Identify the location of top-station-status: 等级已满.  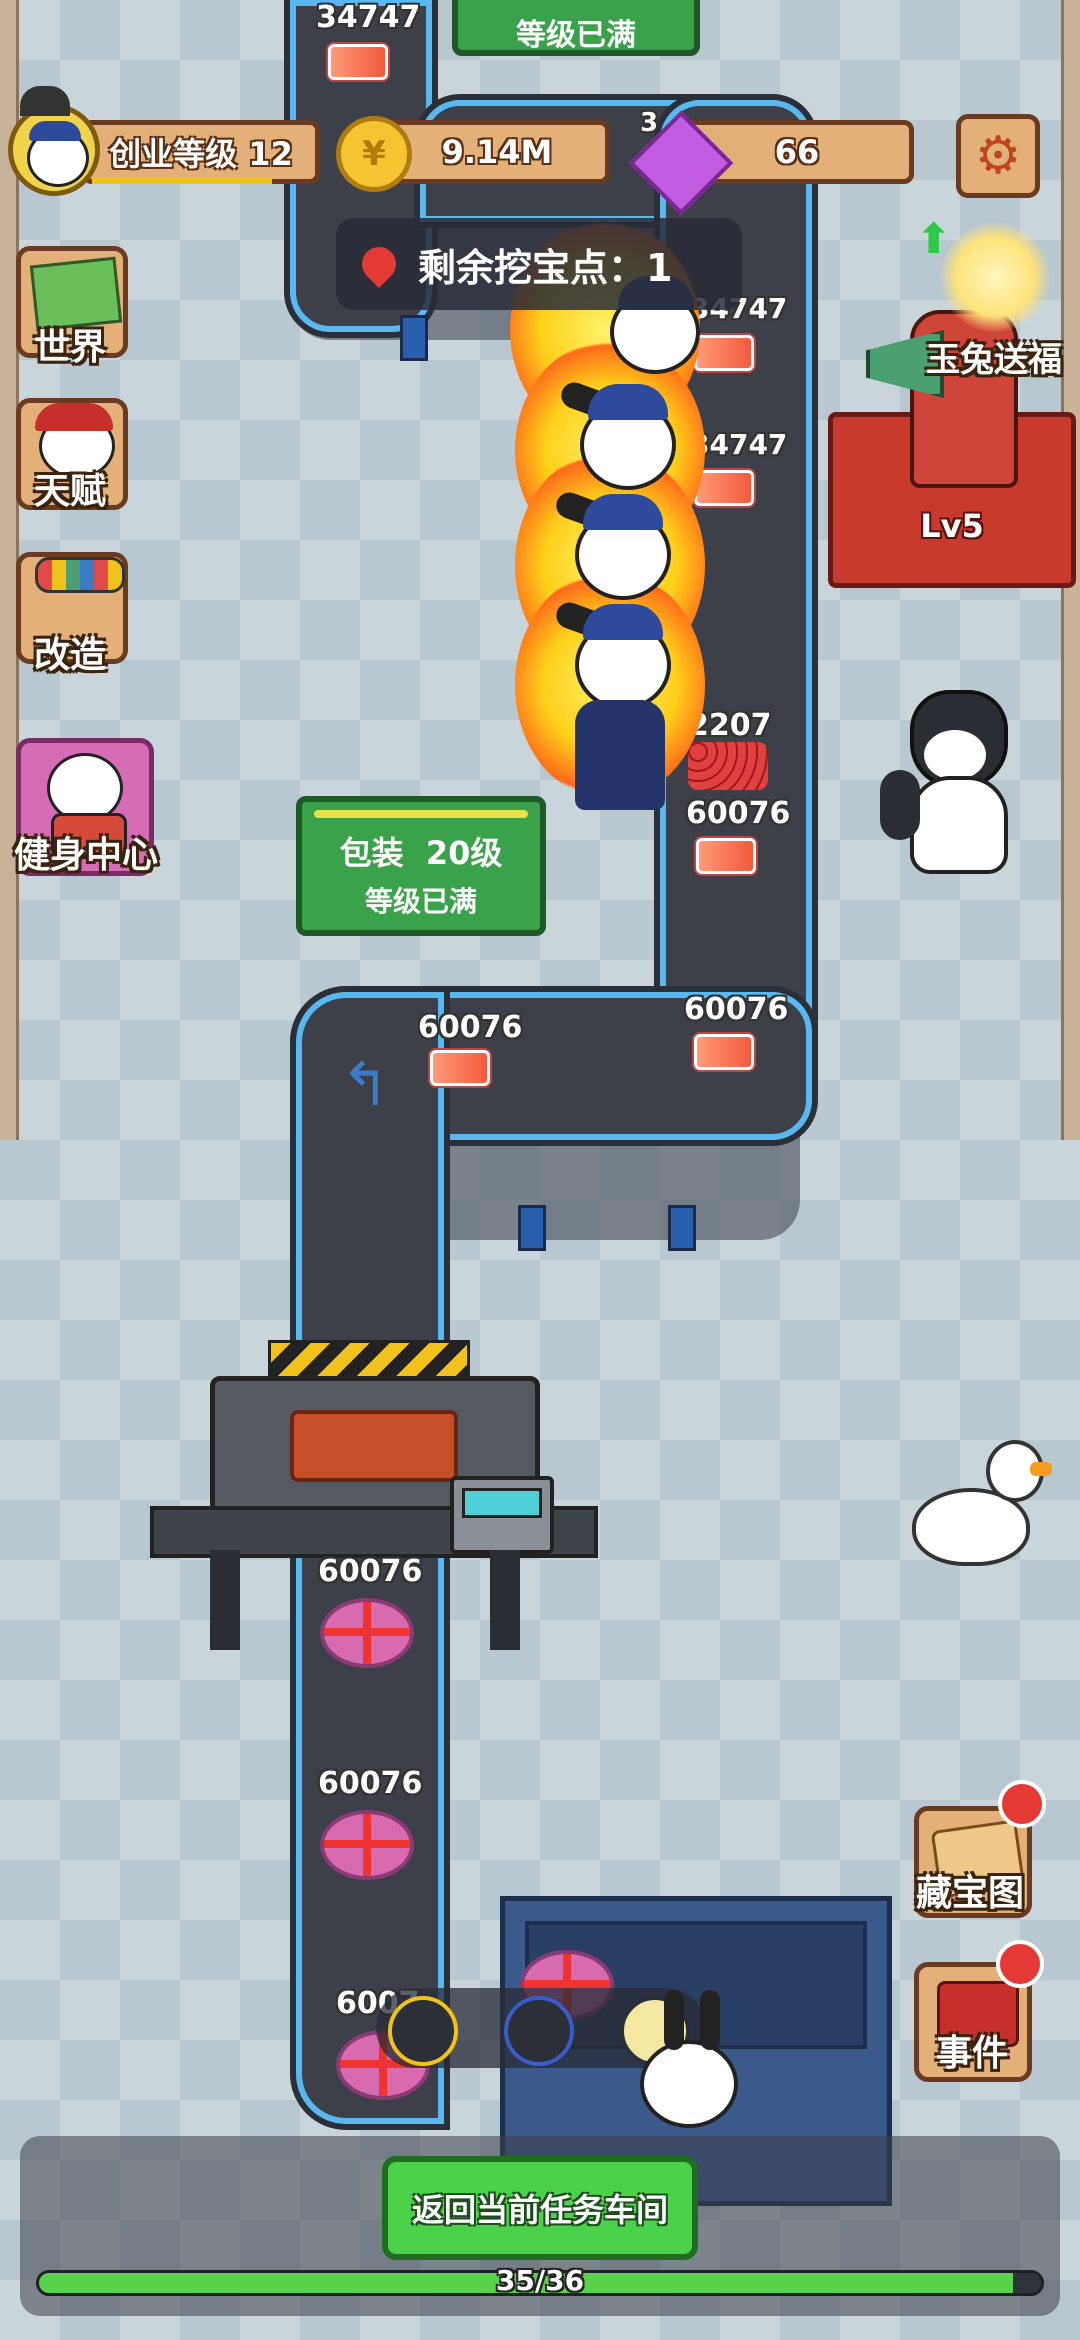
(576, 35).